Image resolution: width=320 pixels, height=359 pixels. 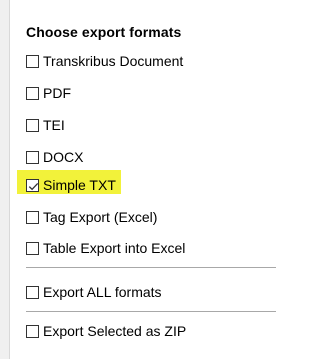 What do you see at coordinates (114, 248) in the screenshot?
I see `option-label: Table Export into Excel` at bounding box center [114, 248].